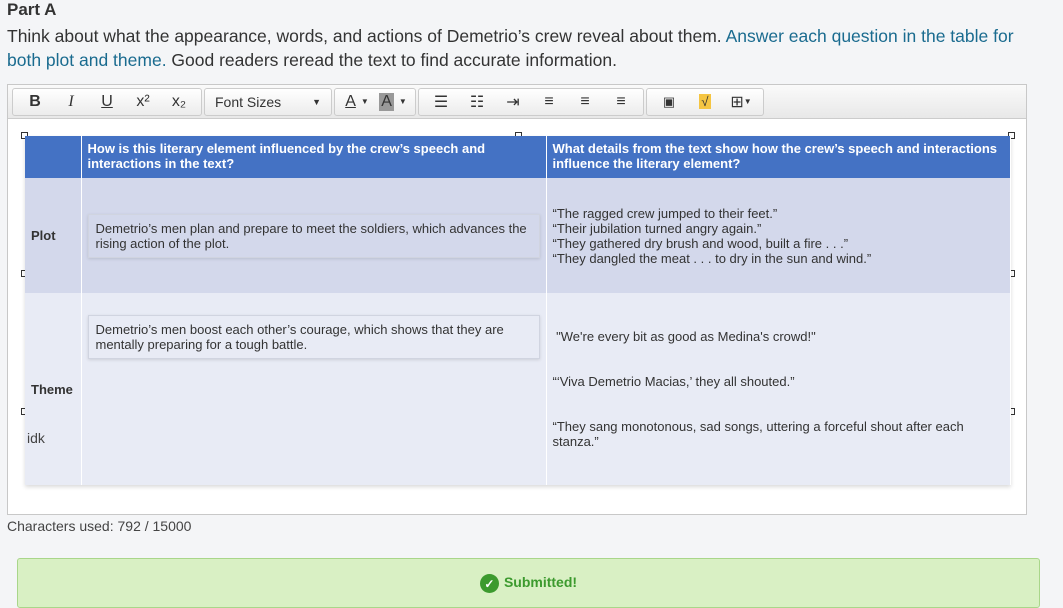  I want to click on row-label: Theme, so click(53, 389).